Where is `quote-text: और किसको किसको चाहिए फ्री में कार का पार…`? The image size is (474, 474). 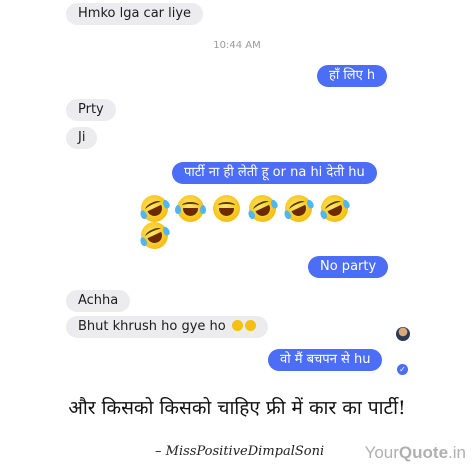
quote-text: और किसको किसको चाहिए फ्री में कार का पार… is located at coordinates (237, 408).